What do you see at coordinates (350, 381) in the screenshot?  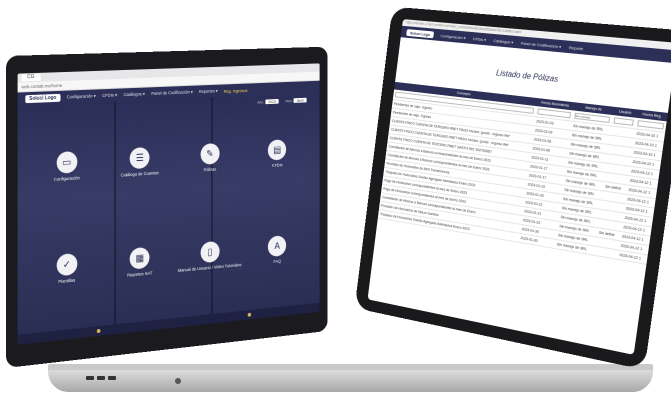 I see `laptop-base` at bounding box center [350, 381].